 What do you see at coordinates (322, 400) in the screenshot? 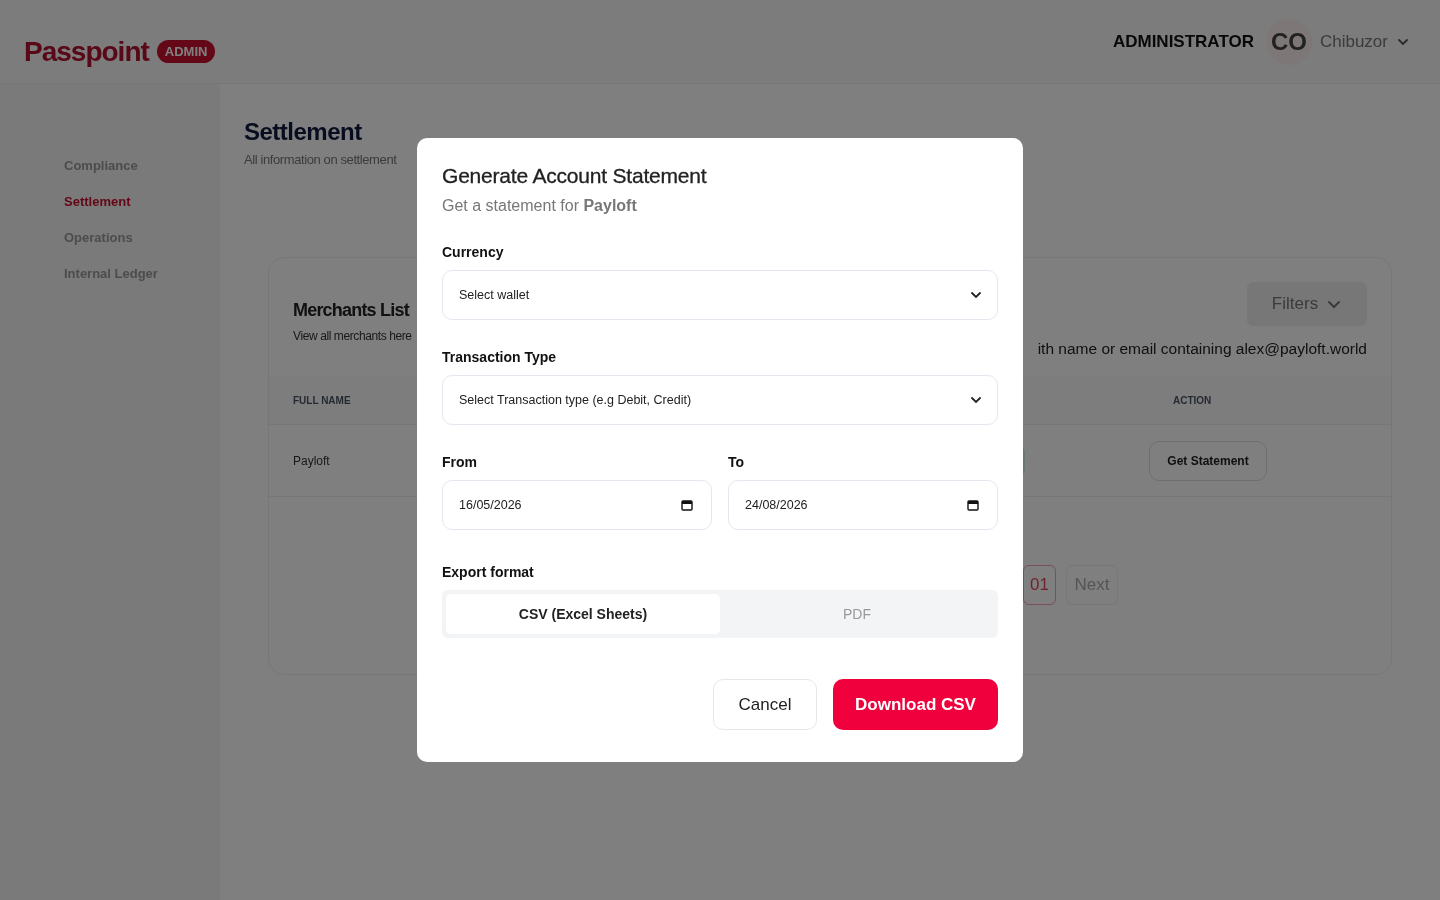
I see `column-header: FULL NAME` at bounding box center [322, 400].